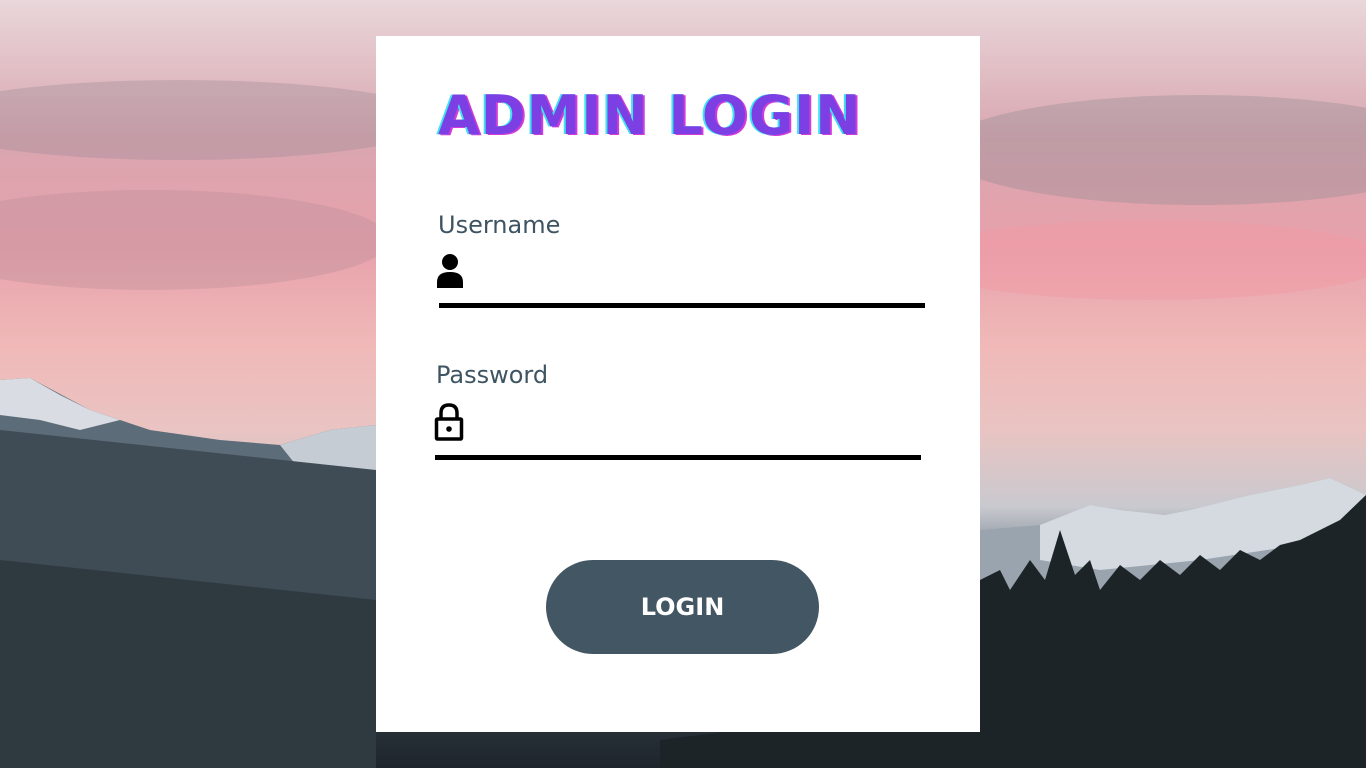 This screenshot has height=768, width=1366. Describe the element at coordinates (678, 457) in the screenshot. I see `password-underline` at that location.